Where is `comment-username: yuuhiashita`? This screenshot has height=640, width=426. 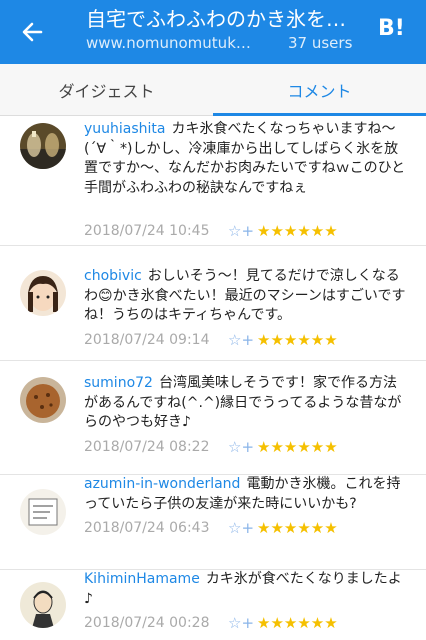 comment-username: yuuhiashita is located at coordinates (125, 129).